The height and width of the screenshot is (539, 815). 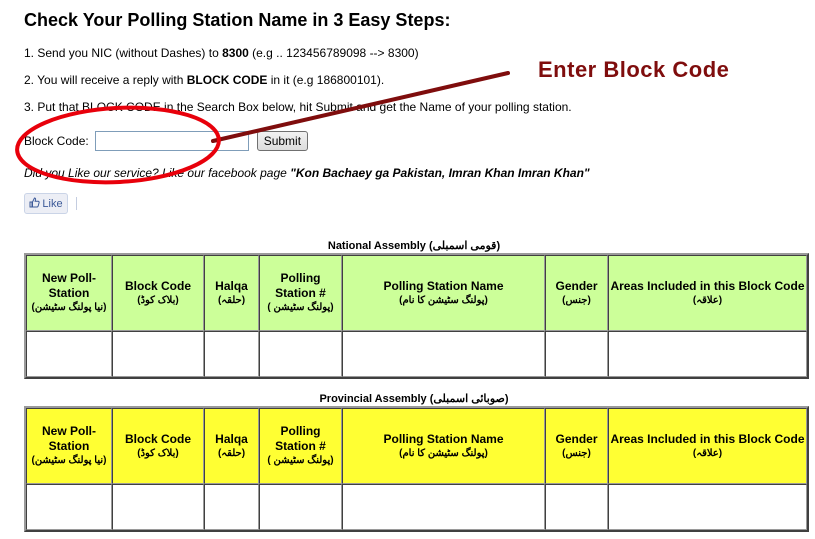 What do you see at coordinates (52, 203) in the screenshot?
I see `like-label: Like` at bounding box center [52, 203].